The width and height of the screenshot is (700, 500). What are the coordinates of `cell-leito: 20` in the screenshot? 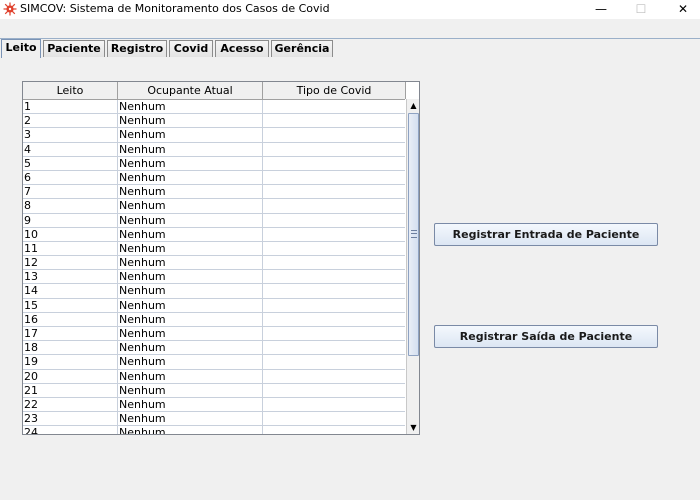 It's located at (70, 376).